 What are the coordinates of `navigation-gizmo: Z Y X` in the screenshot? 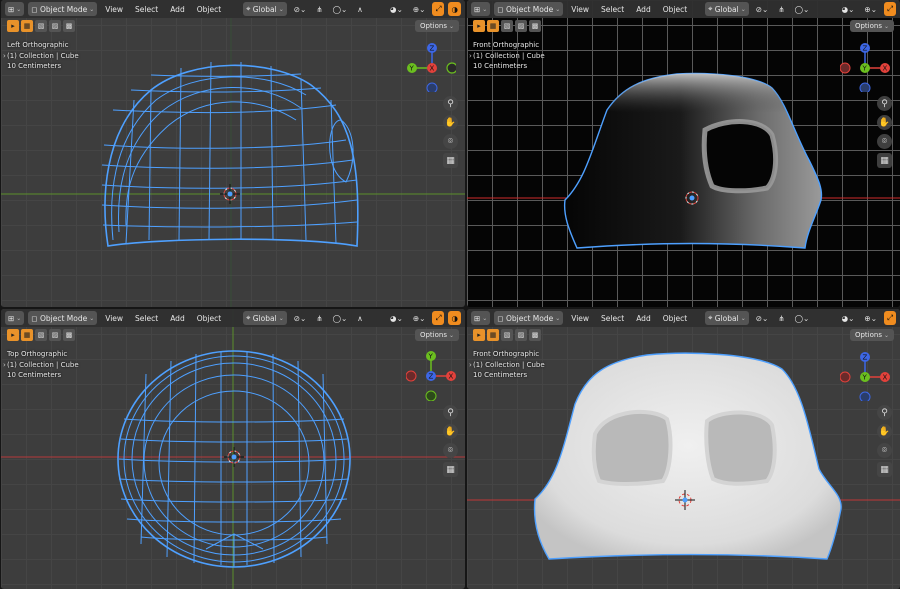 It's located at (431, 66).